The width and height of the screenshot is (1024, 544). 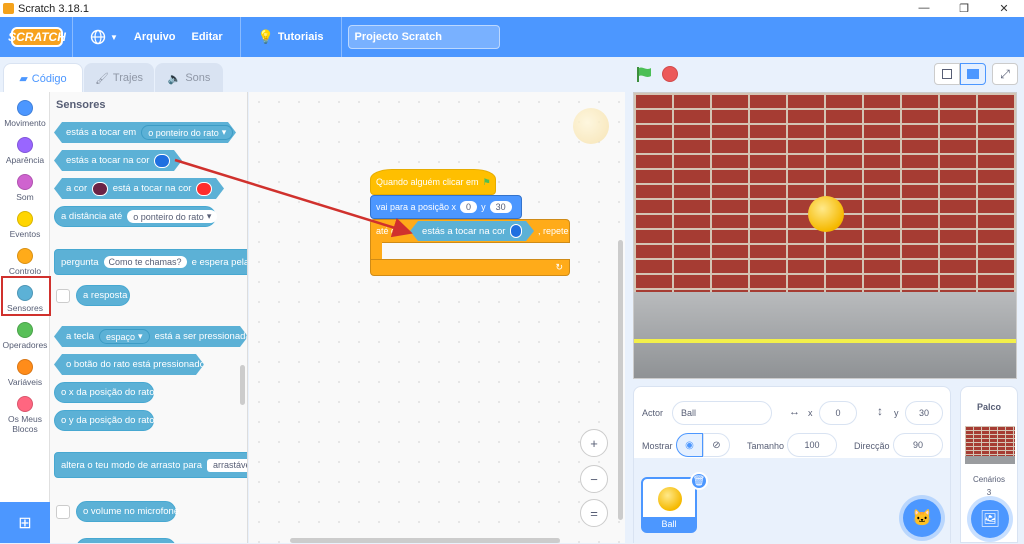 I want to click on small-stage-icon, so click(x=947, y=74).